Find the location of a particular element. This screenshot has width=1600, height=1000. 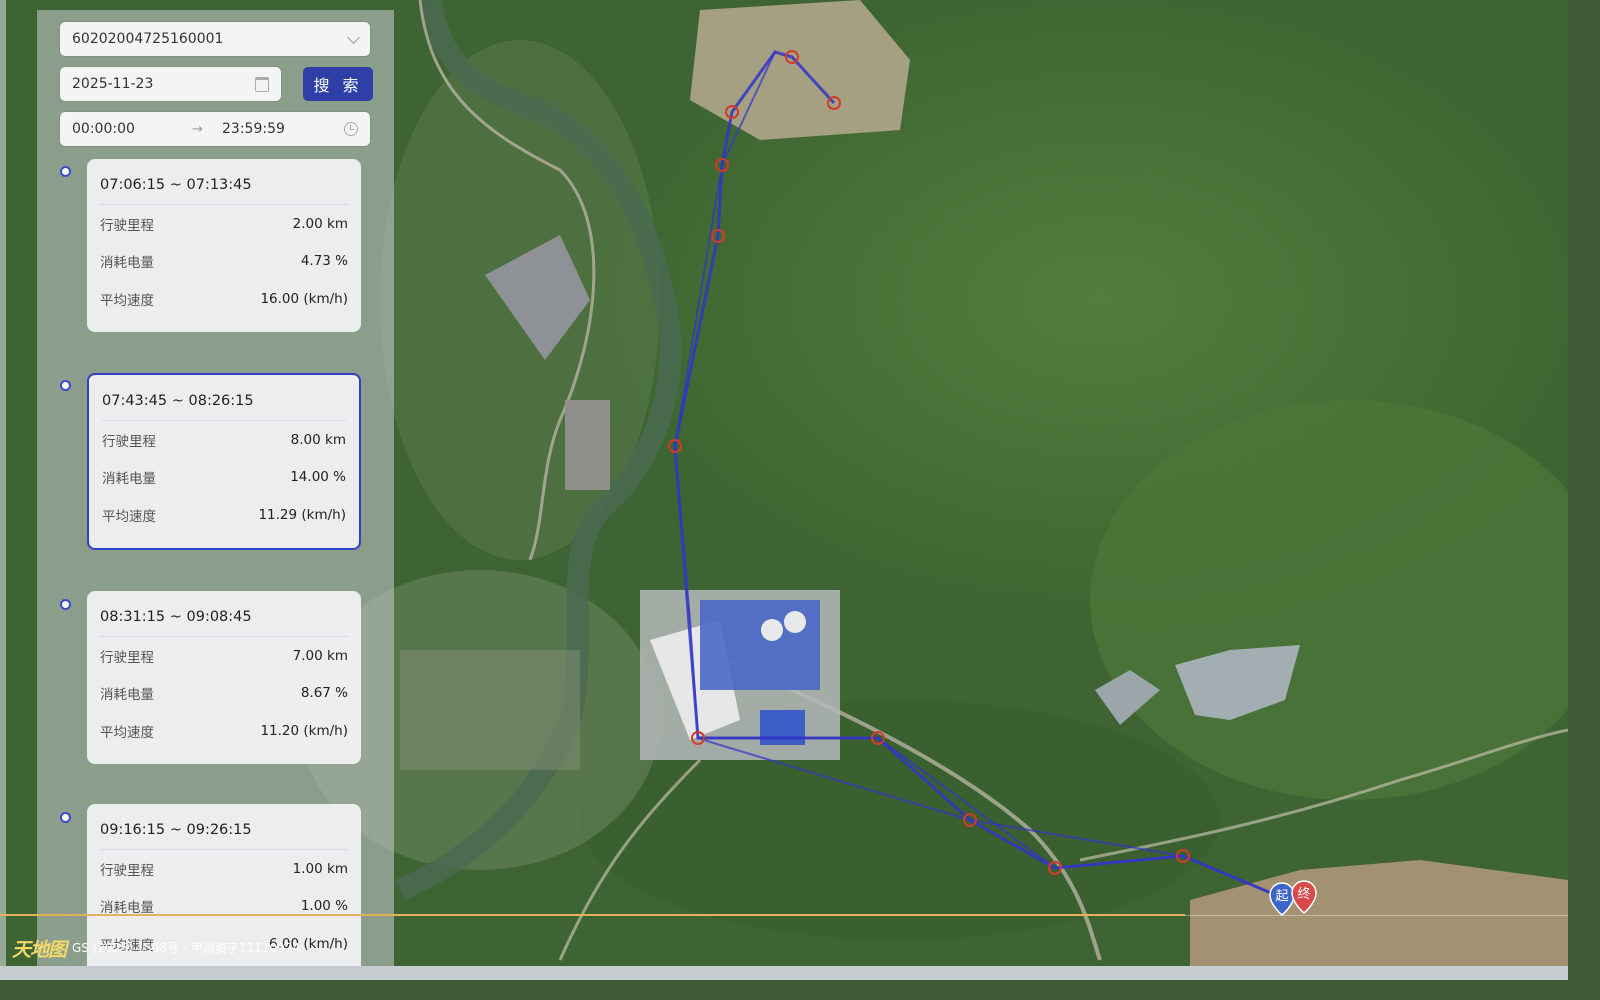

trip-row-distance: 行驶里程 8.00 km is located at coordinates (224, 440).